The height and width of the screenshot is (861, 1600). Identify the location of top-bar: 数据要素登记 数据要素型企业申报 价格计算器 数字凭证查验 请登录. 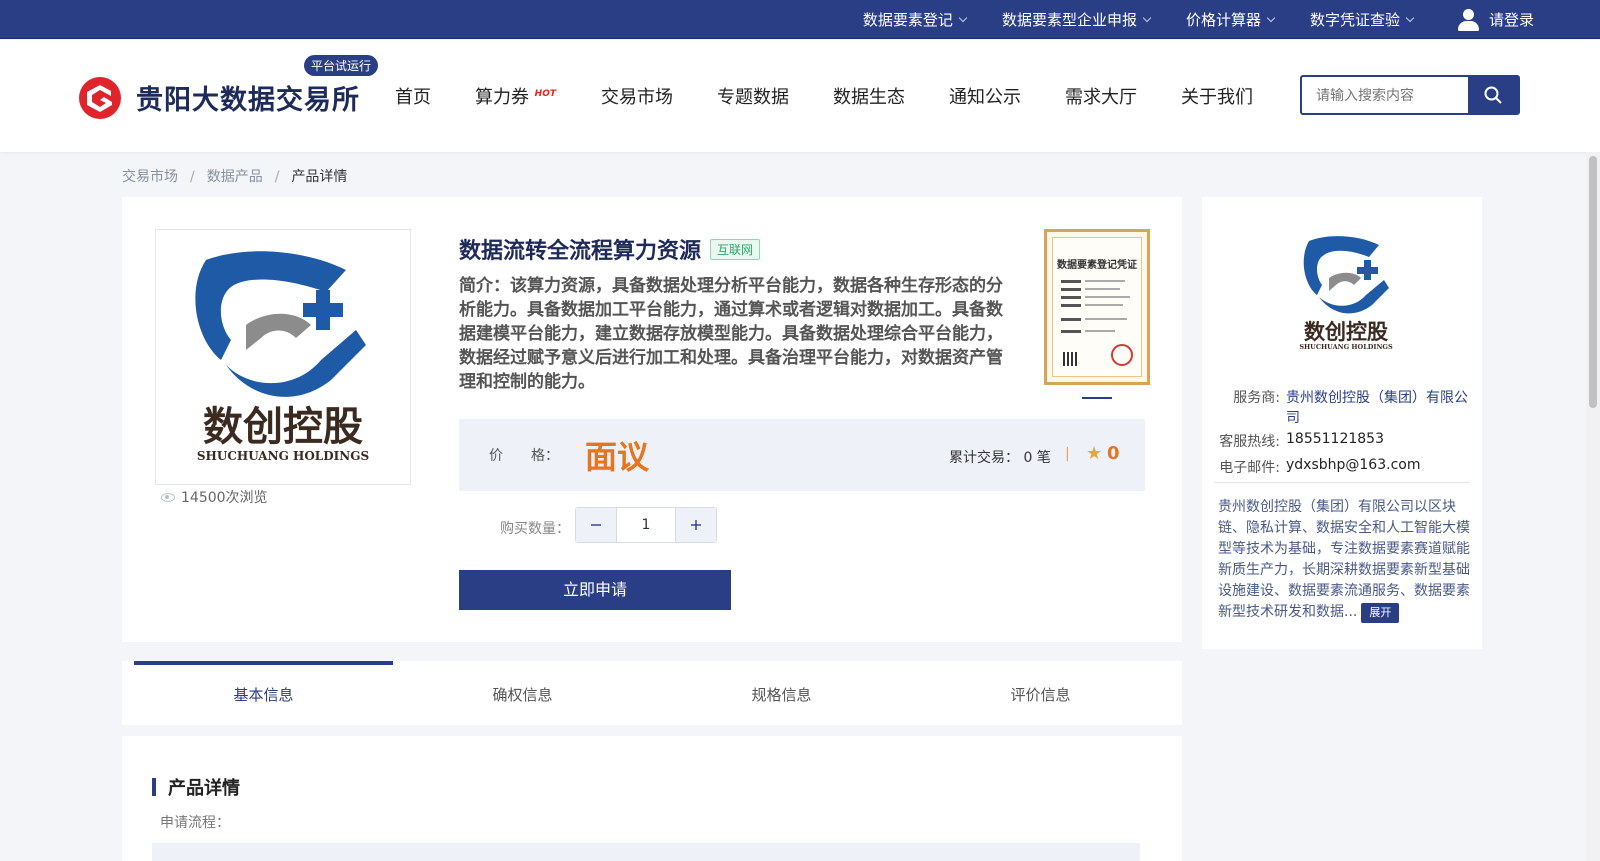
(800, 19).